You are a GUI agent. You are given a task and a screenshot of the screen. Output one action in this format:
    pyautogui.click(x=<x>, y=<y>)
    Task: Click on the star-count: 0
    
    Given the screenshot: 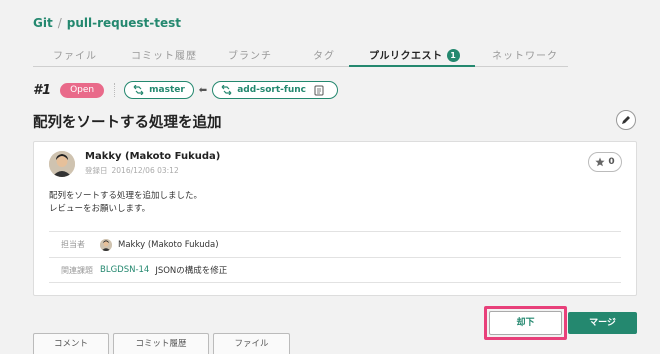 What is the action you would take?
    pyautogui.click(x=611, y=162)
    